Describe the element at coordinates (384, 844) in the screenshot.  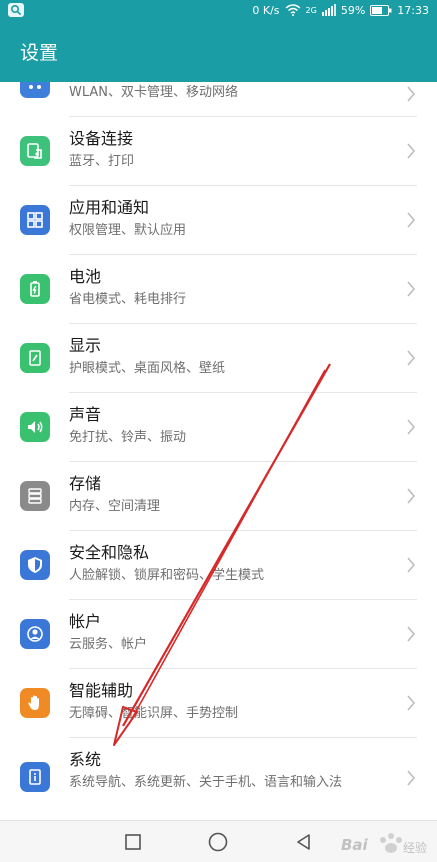
I see `watermark-logo: Bai 经验` at that location.